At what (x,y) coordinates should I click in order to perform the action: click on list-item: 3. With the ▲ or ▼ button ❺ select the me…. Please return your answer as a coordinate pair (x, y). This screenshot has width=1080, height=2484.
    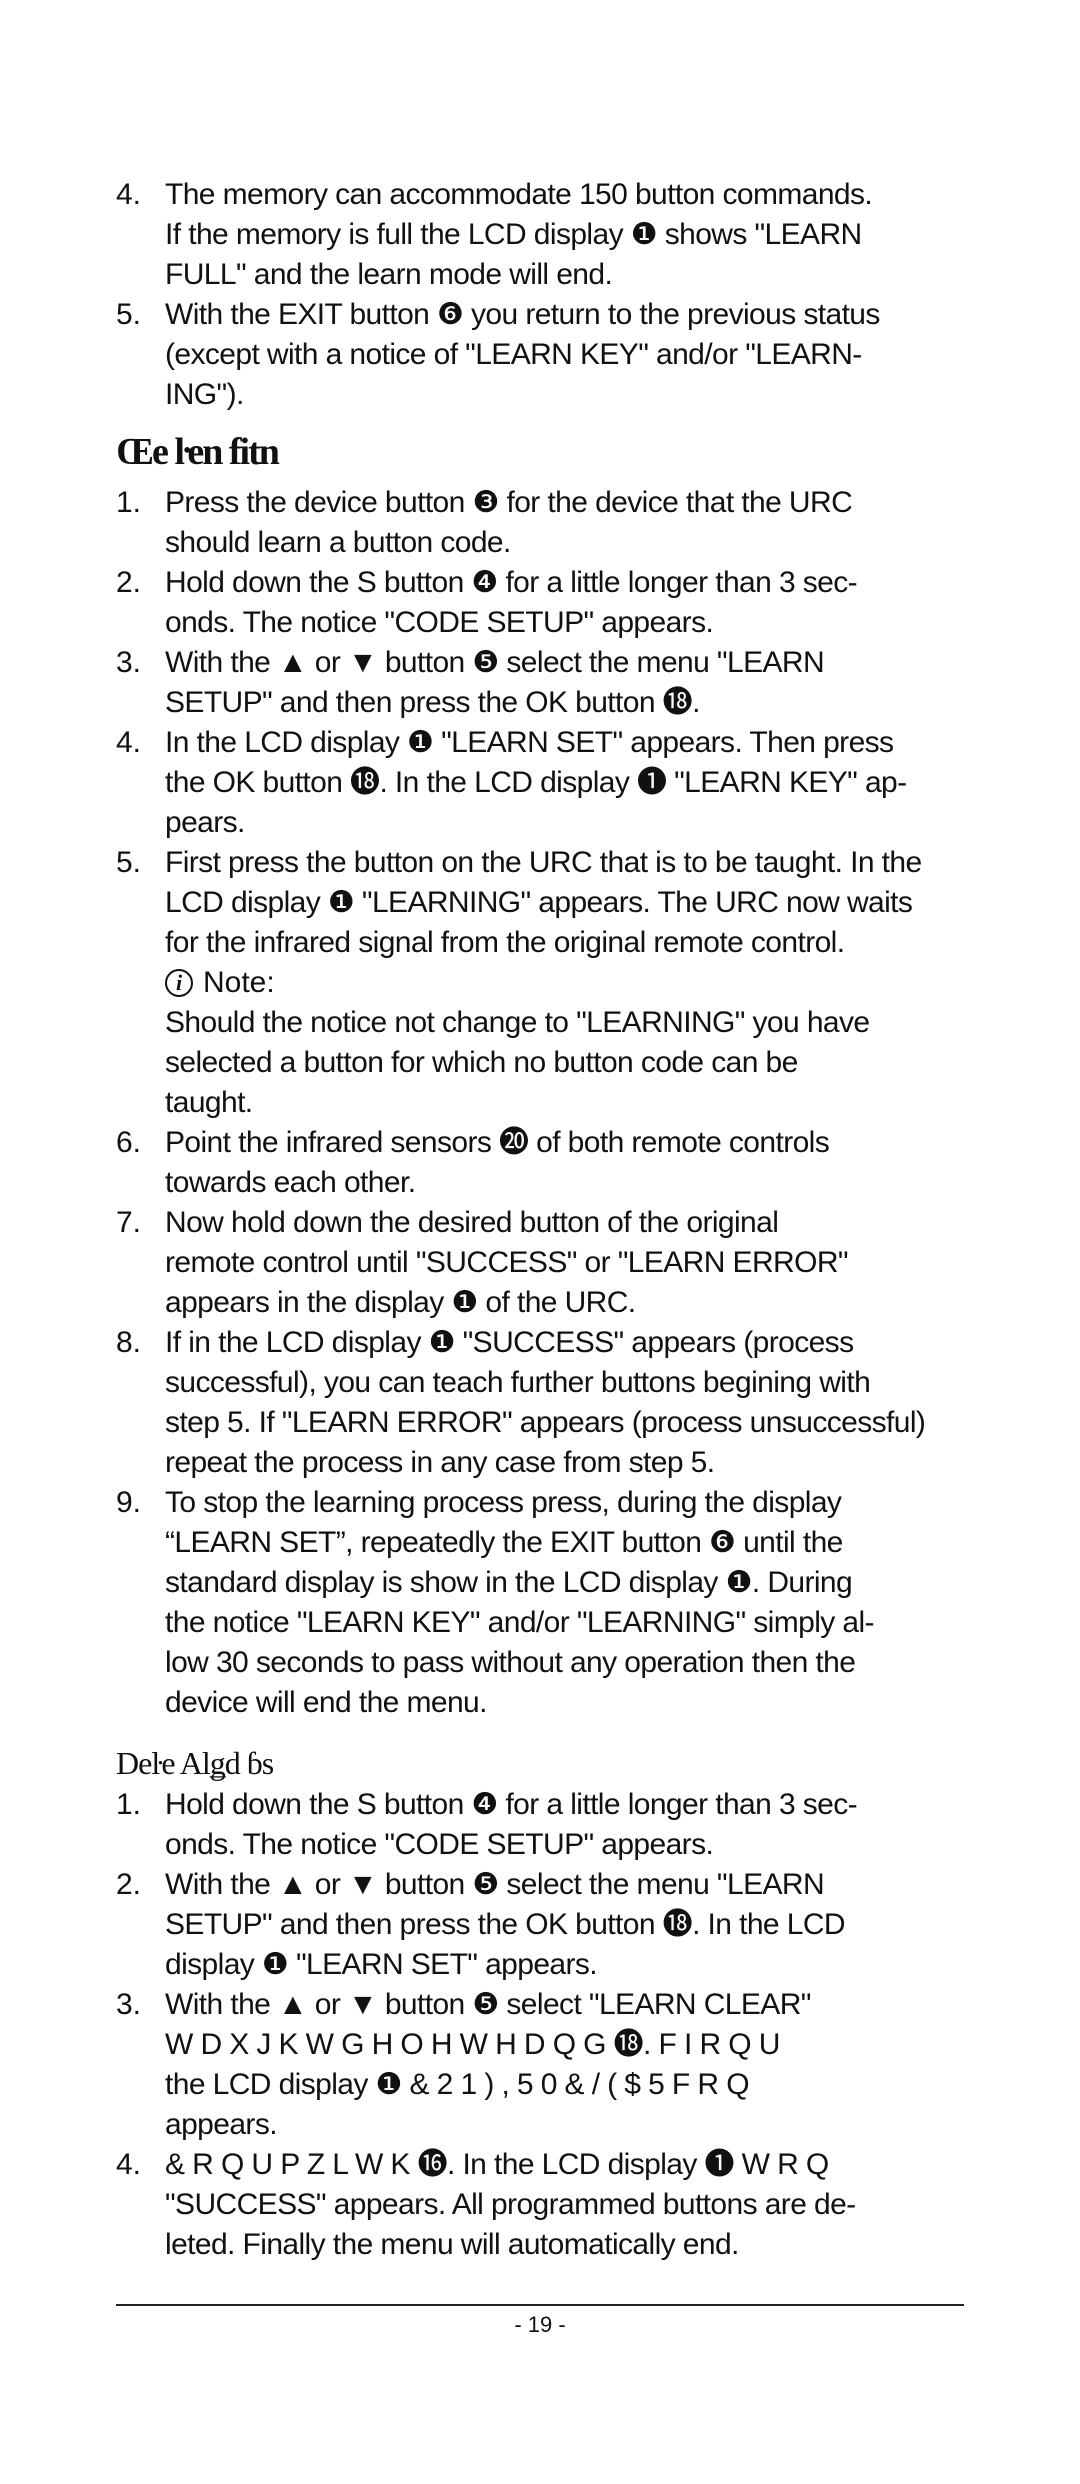
    Looking at the image, I should click on (540, 683).